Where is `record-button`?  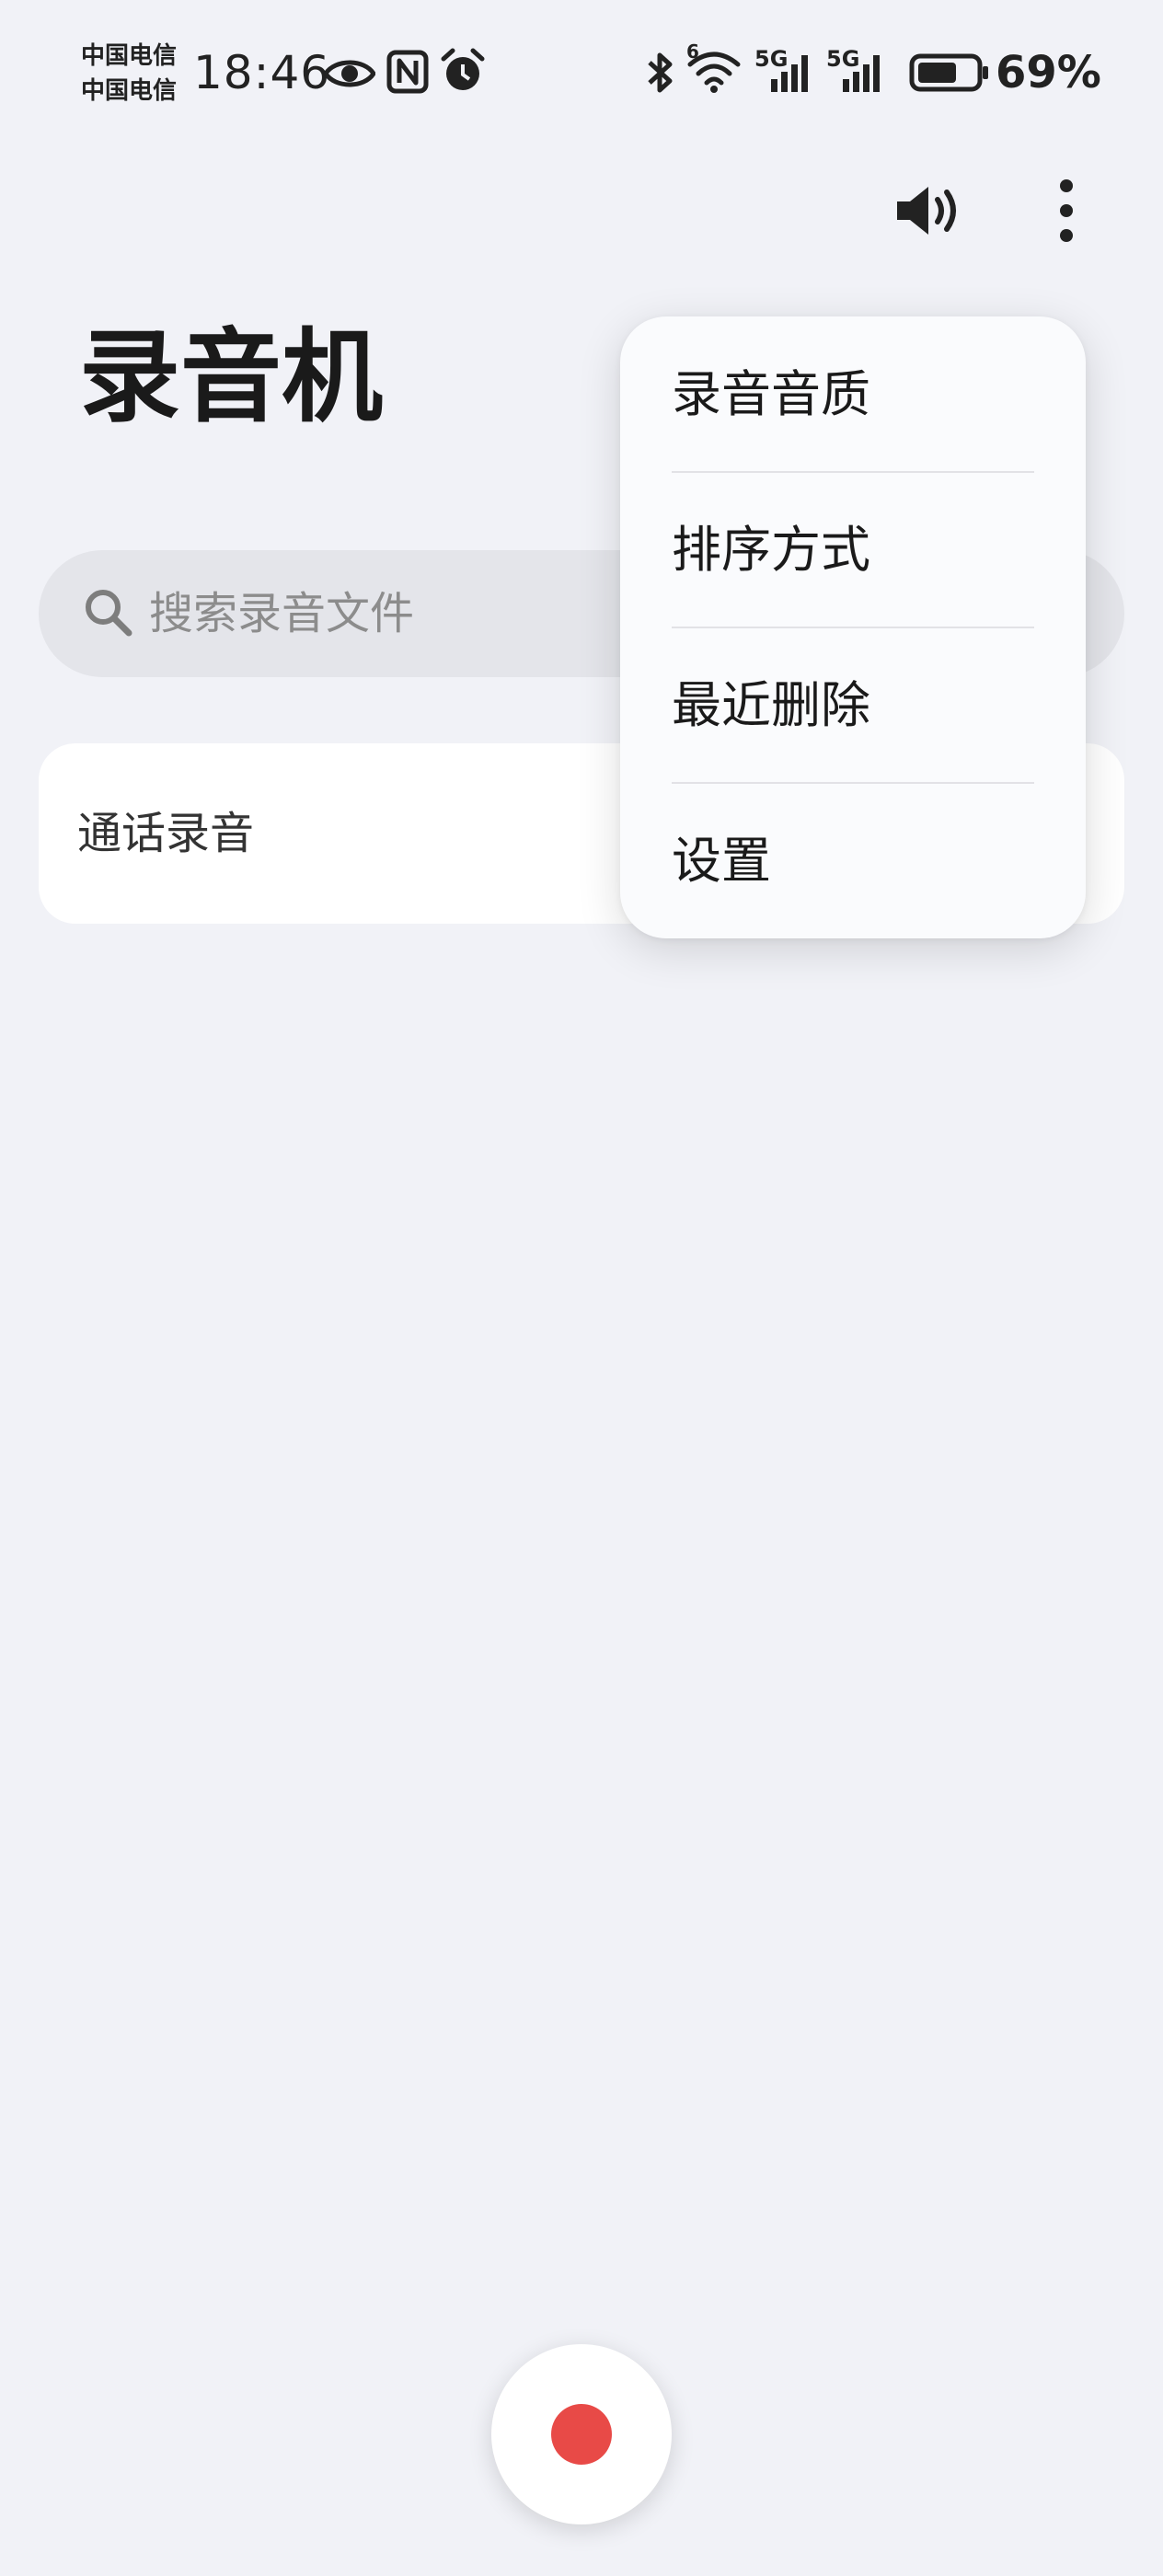 record-button is located at coordinates (581, 2434).